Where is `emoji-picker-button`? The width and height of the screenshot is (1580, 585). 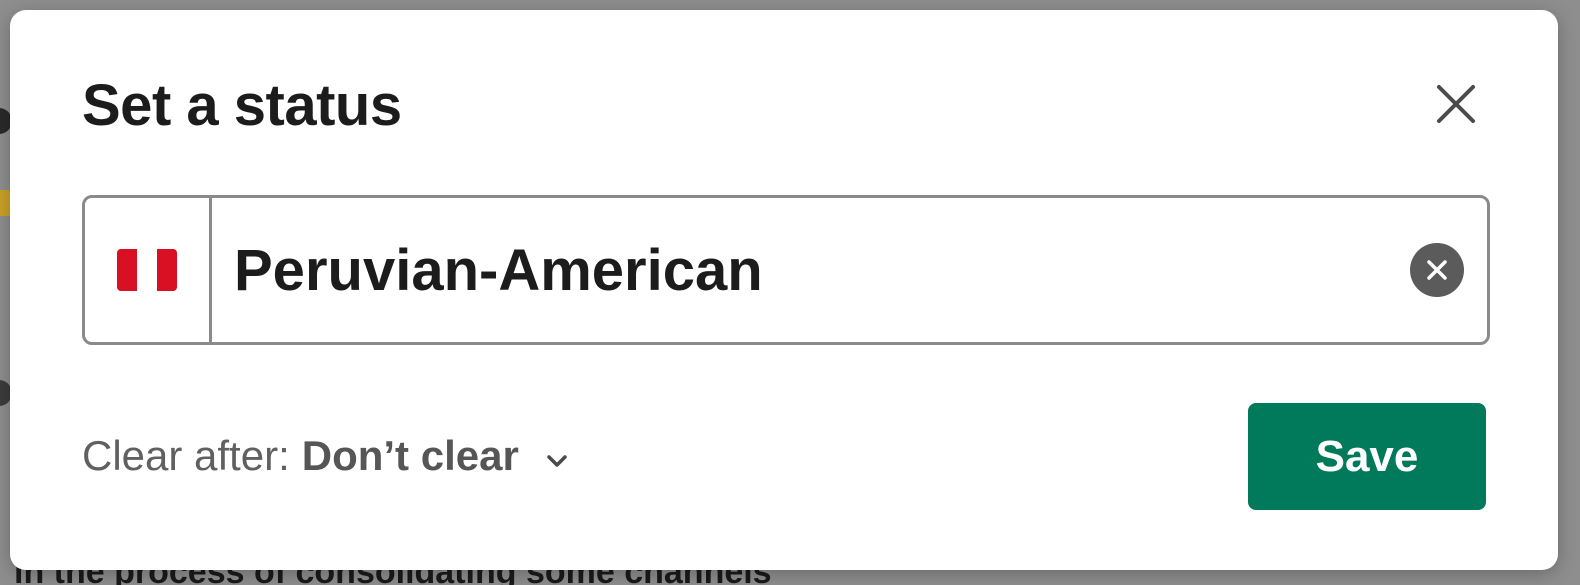 emoji-picker-button is located at coordinates (148, 270).